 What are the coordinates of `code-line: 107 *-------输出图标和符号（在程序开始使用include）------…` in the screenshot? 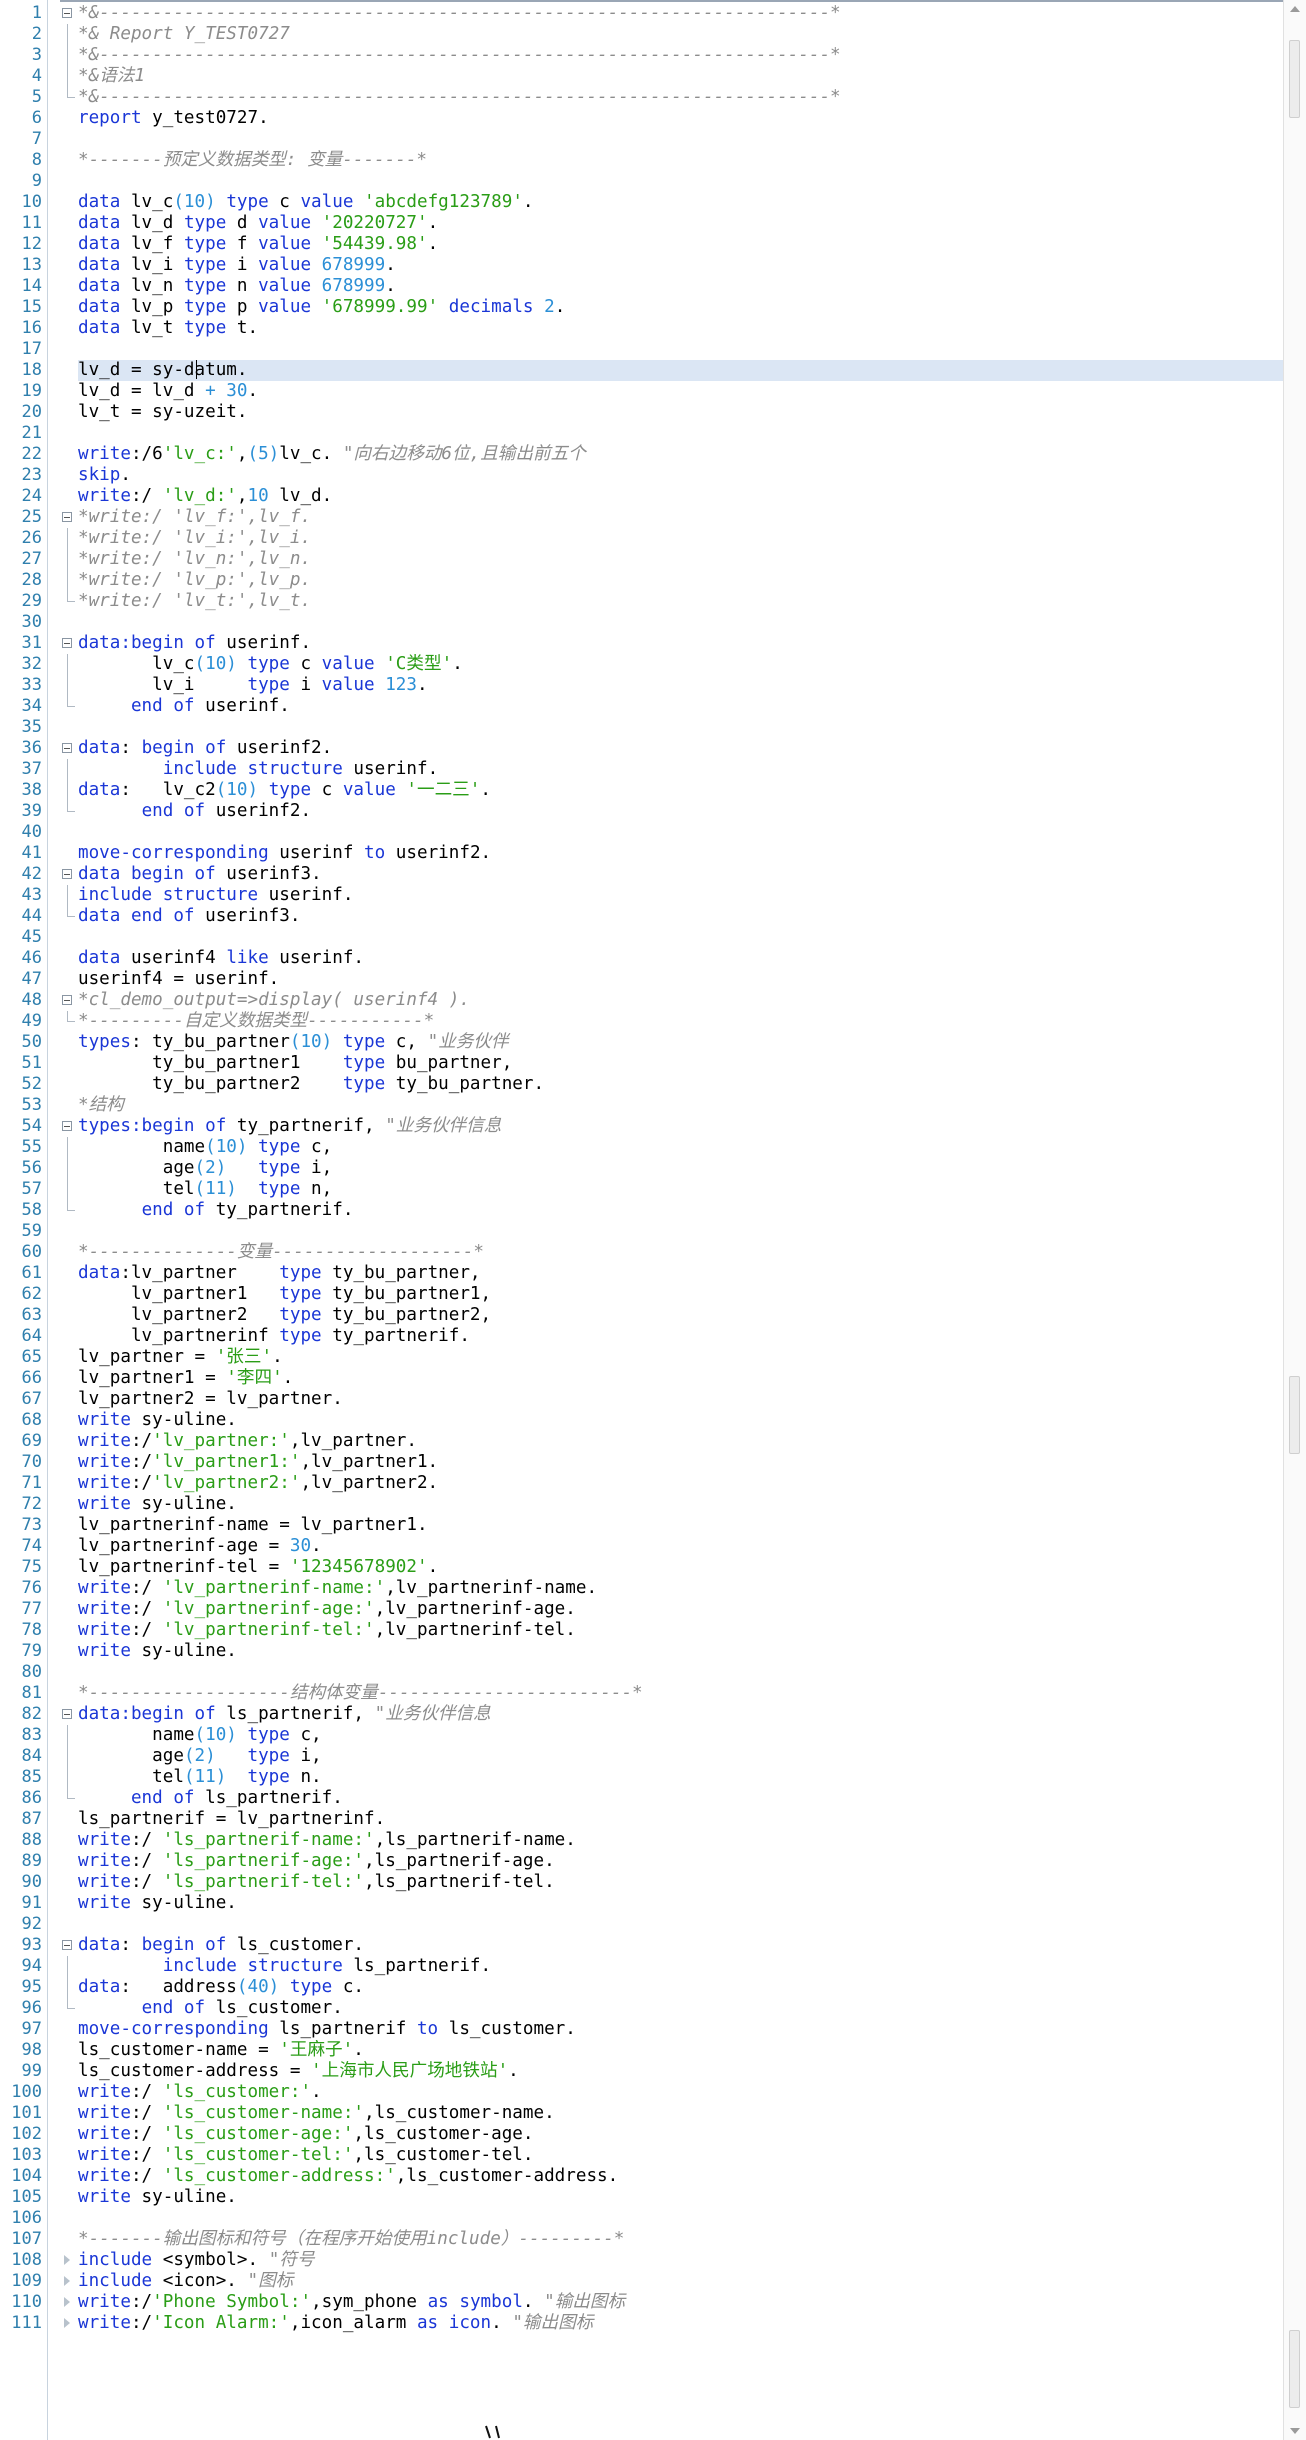 It's located at (642, 2239).